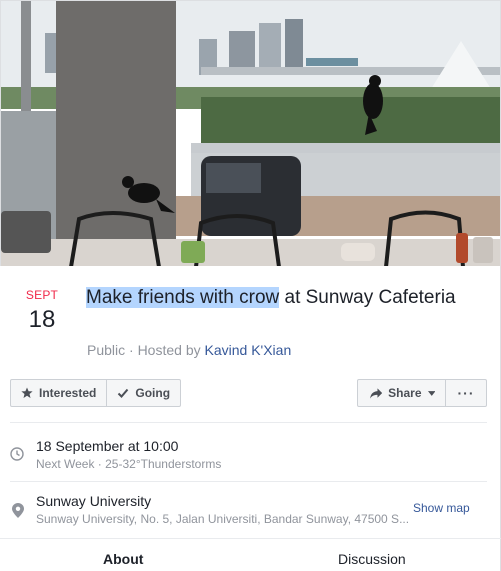  What do you see at coordinates (153, 393) in the screenshot?
I see `going-label: Going` at bounding box center [153, 393].